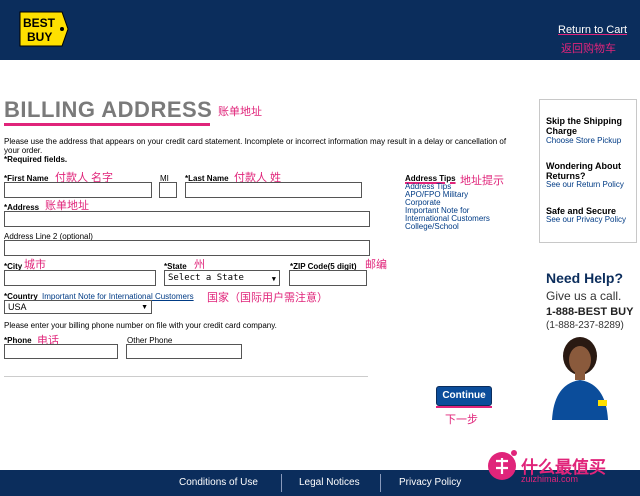 Image resolution: width=640 pixels, height=496 pixels. I want to click on privacy-policy-link: See our Privacy Policy, so click(591, 219).